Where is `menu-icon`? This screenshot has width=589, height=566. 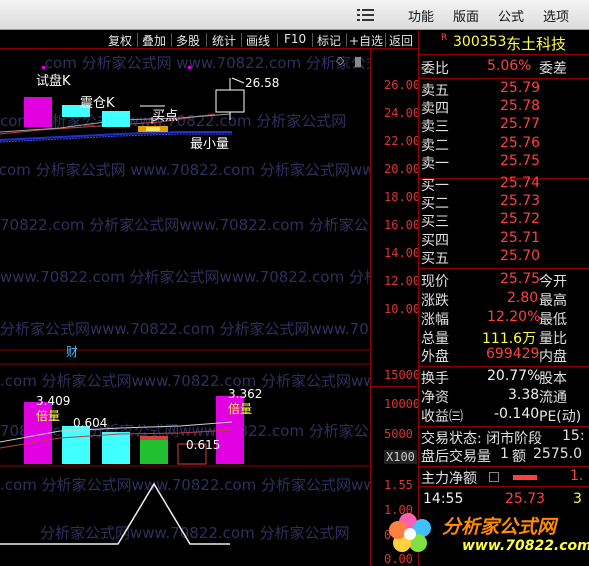 menu-icon is located at coordinates (367, 15).